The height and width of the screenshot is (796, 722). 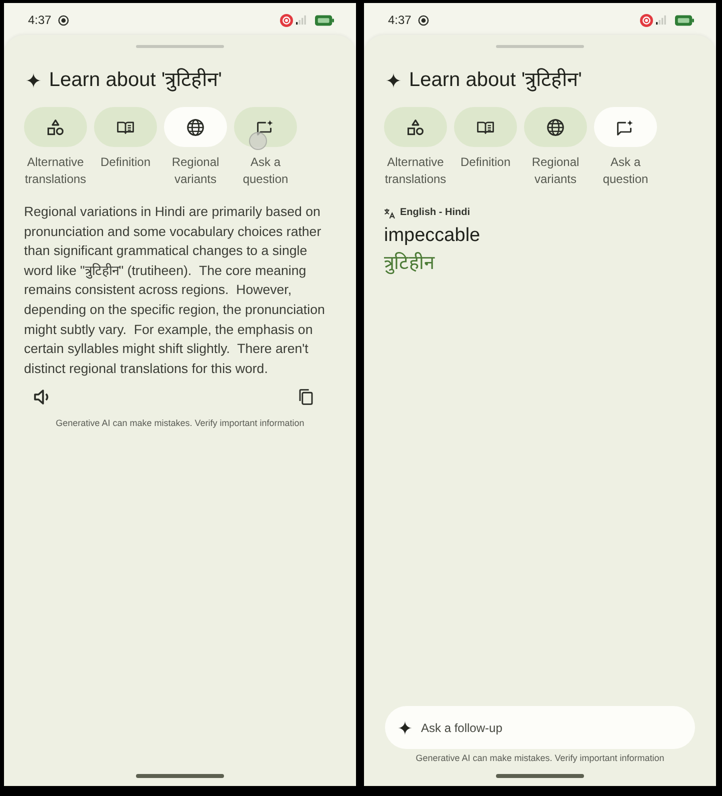 What do you see at coordinates (42, 397) in the screenshot?
I see `speaker-icon` at bounding box center [42, 397].